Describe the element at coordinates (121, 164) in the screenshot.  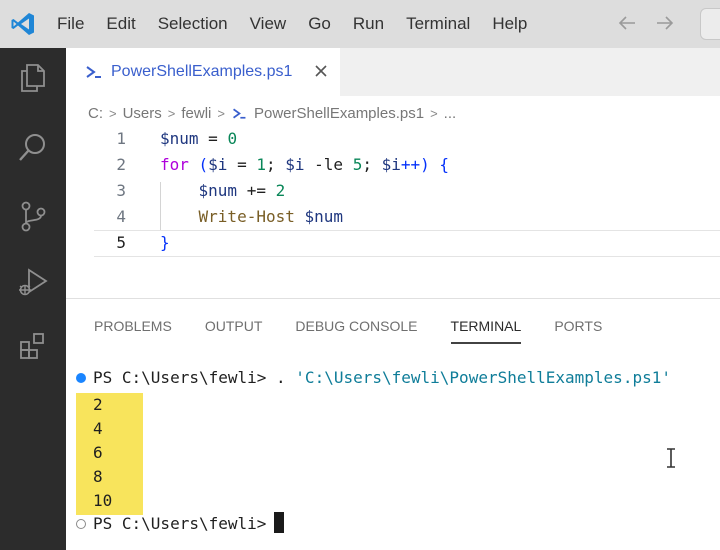
I see `line-number: 2` at that location.